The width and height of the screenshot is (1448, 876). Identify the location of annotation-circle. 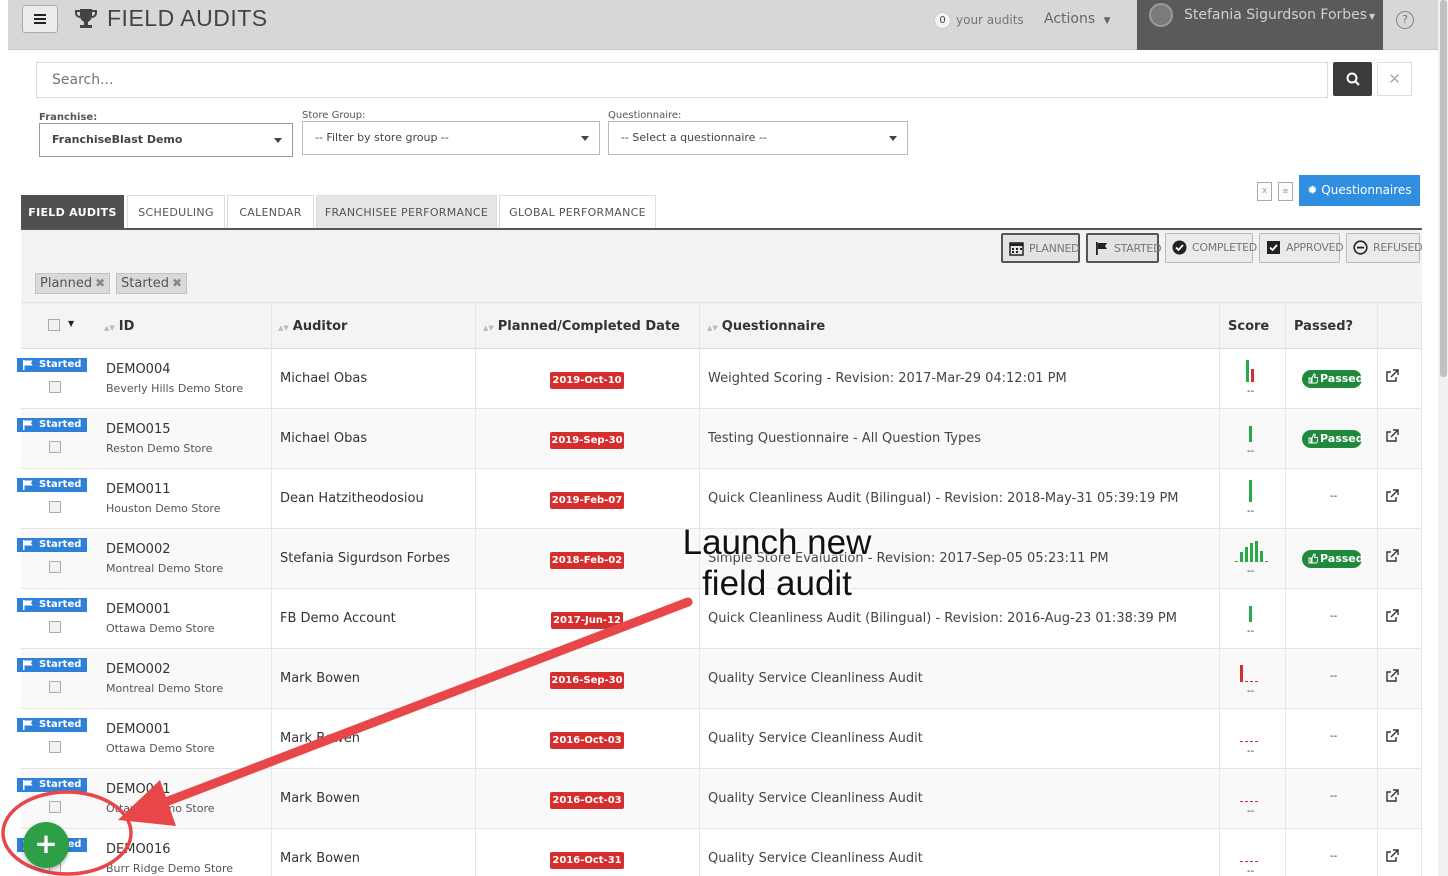
(67, 833).